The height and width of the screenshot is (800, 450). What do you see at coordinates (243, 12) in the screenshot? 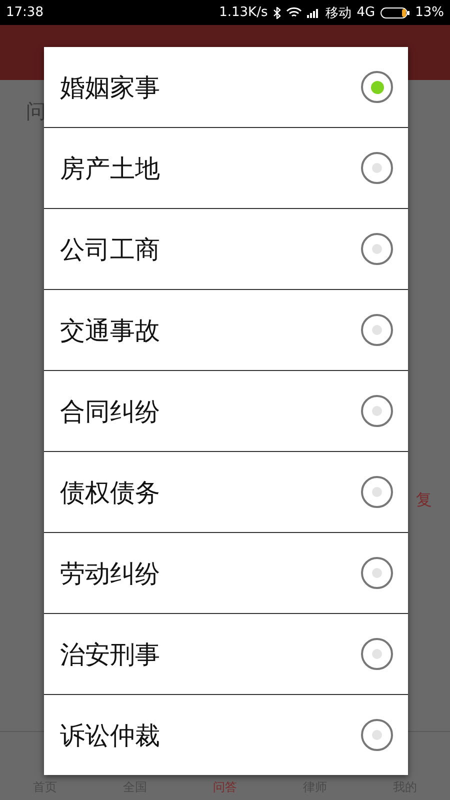
I see `network-speed: 1.13K/s` at bounding box center [243, 12].